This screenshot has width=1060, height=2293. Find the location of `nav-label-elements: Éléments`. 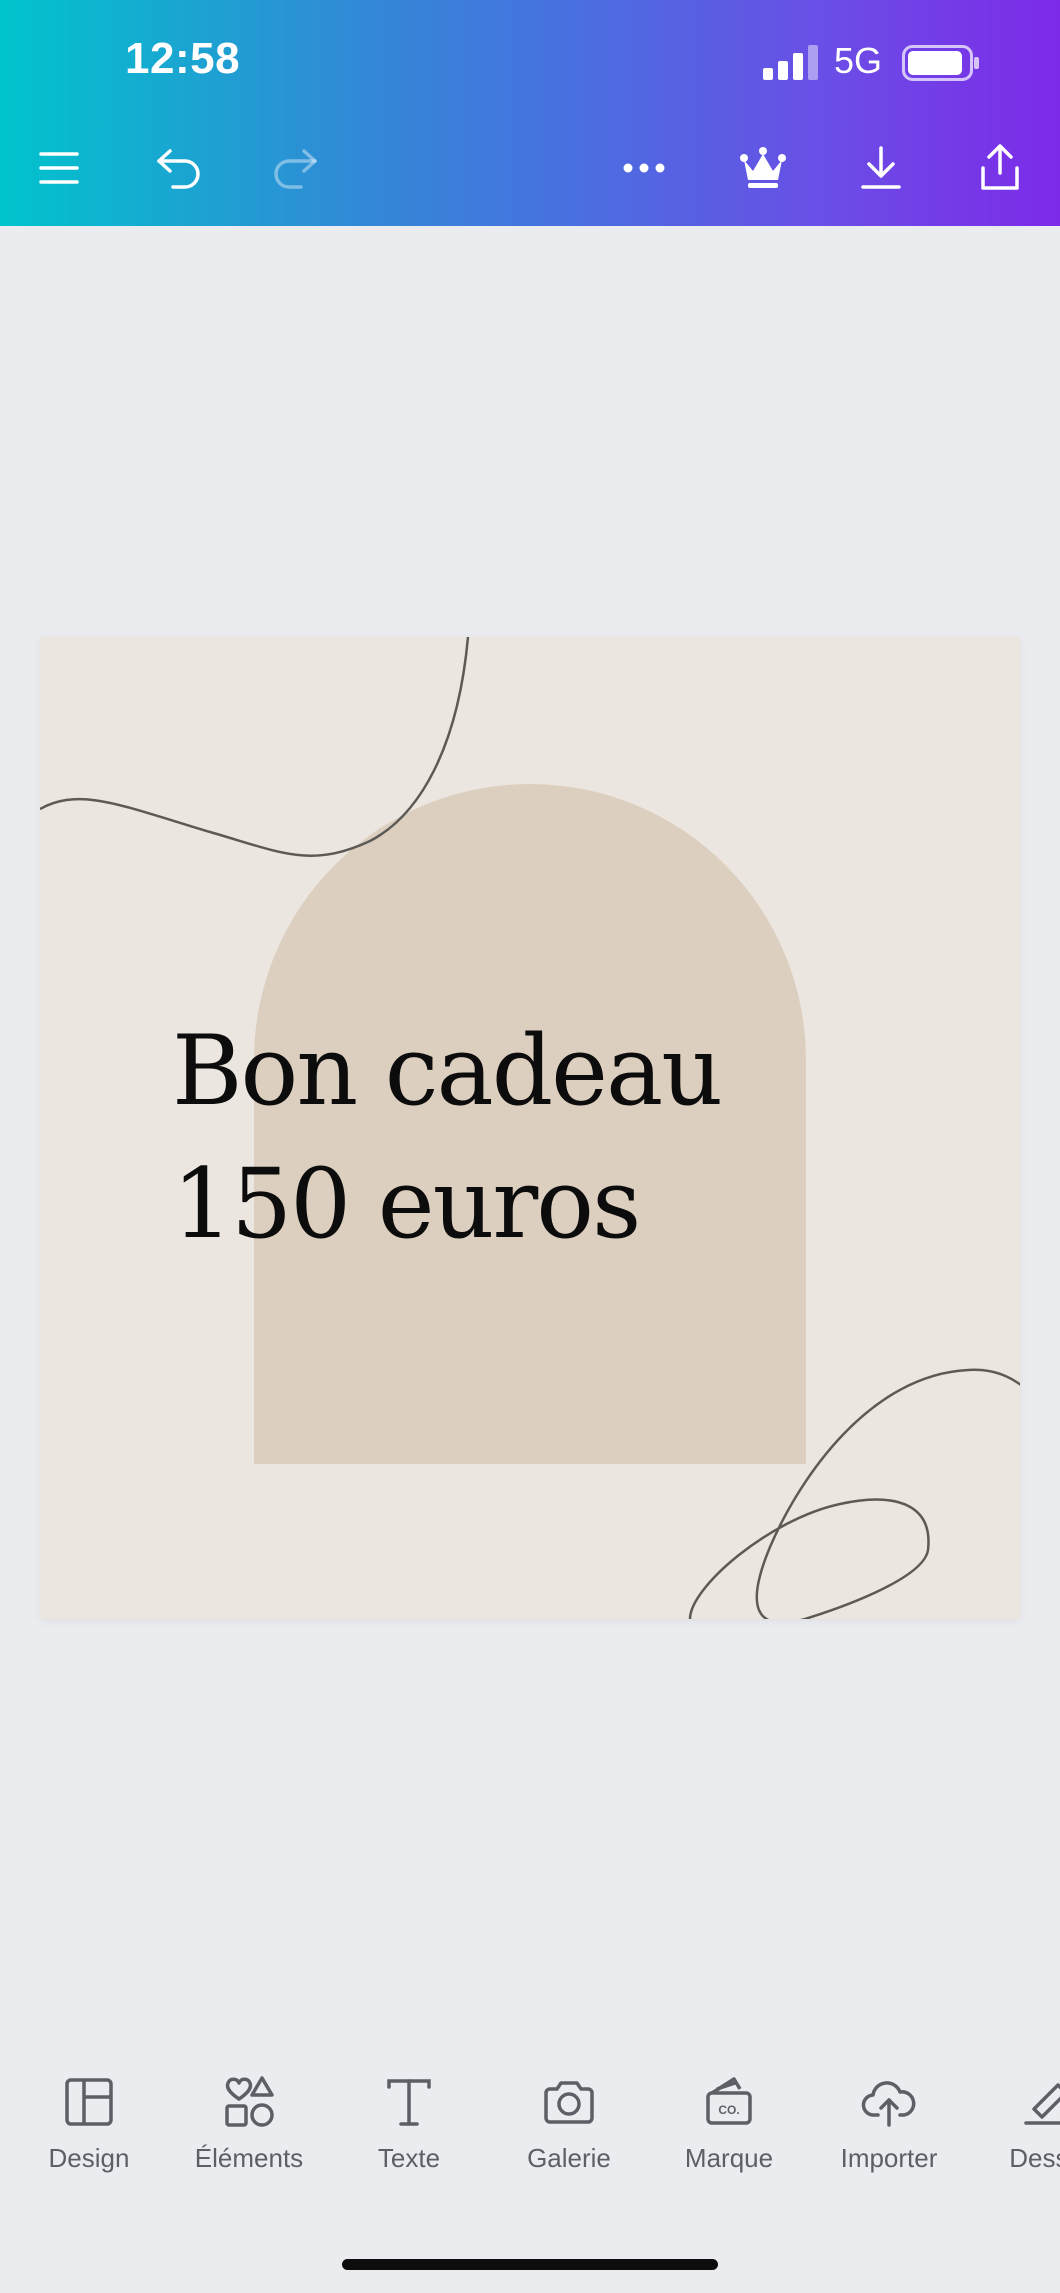

nav-label-elements: Éléments is located at coordinates (249, 2158).